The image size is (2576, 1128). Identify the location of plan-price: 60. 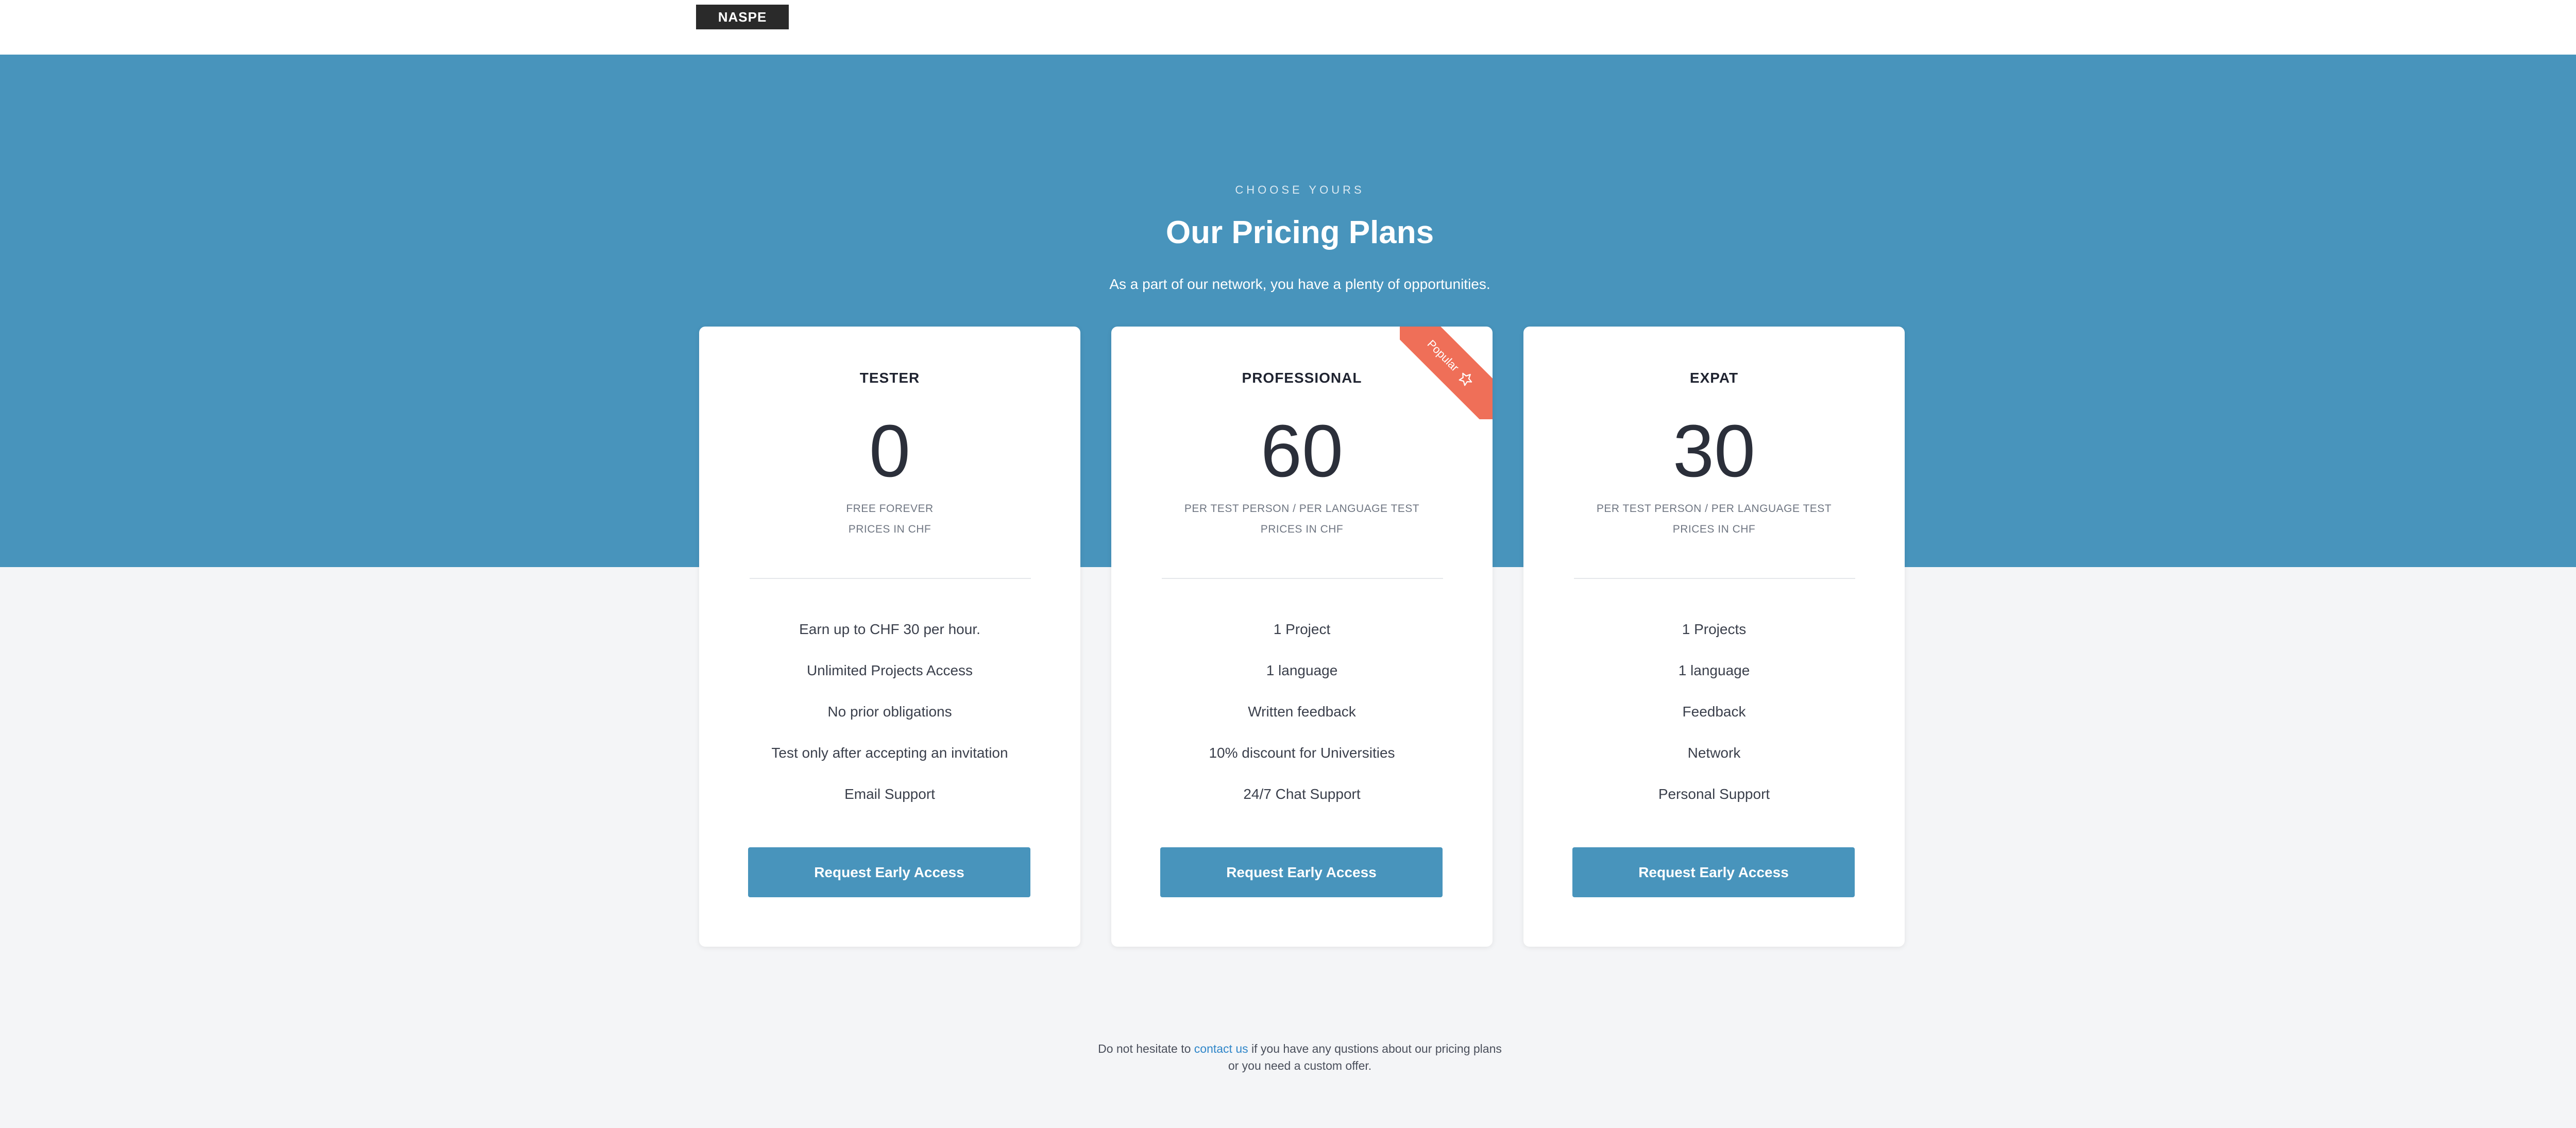
(1302, 450).